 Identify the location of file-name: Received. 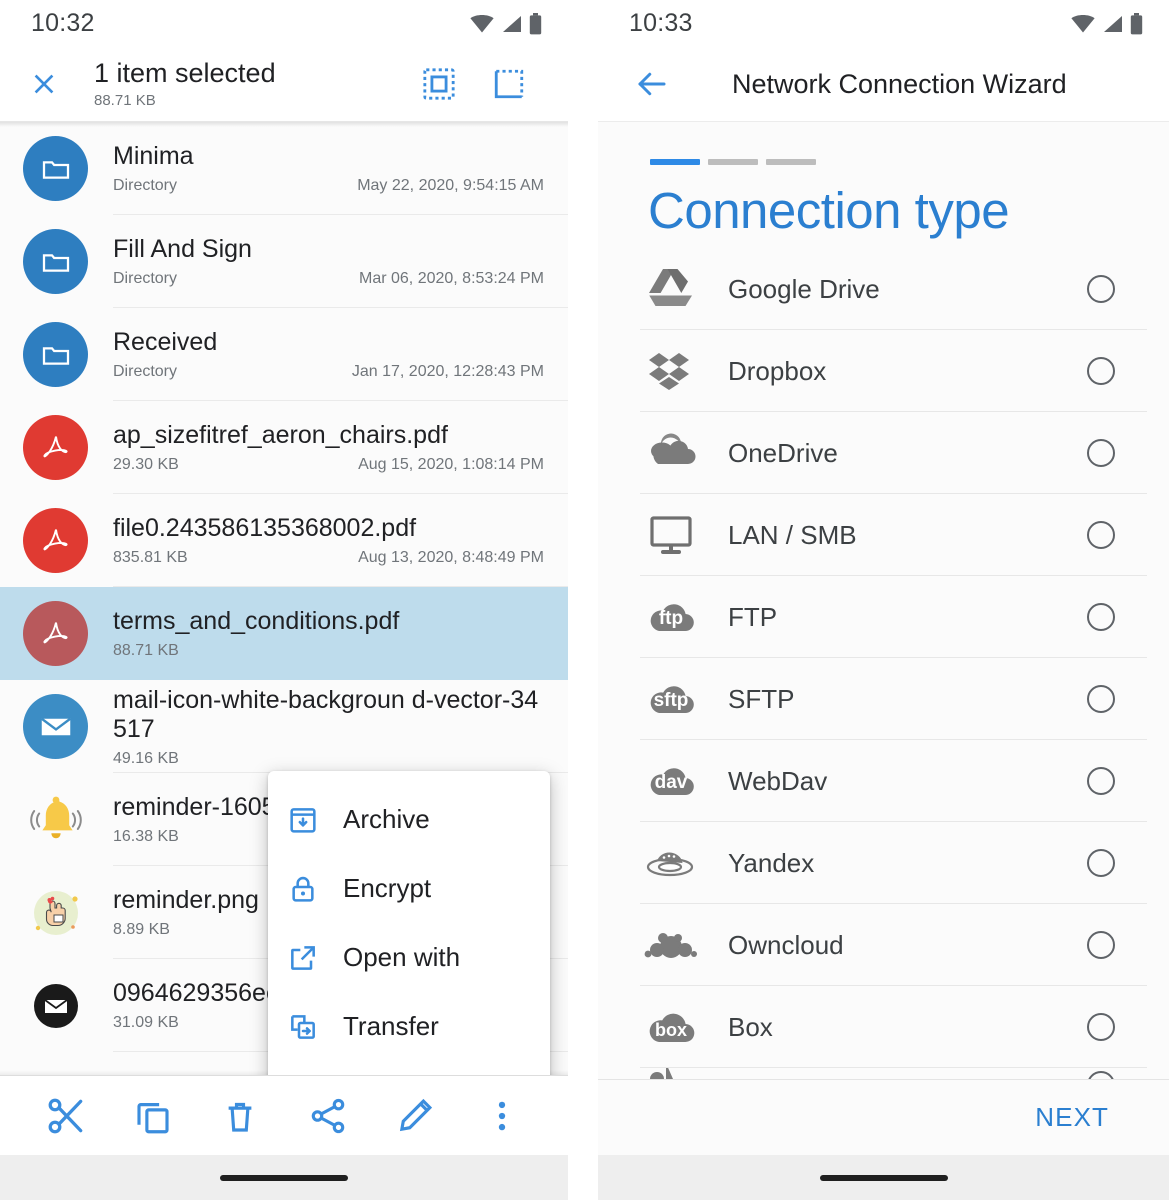
(165, 342).